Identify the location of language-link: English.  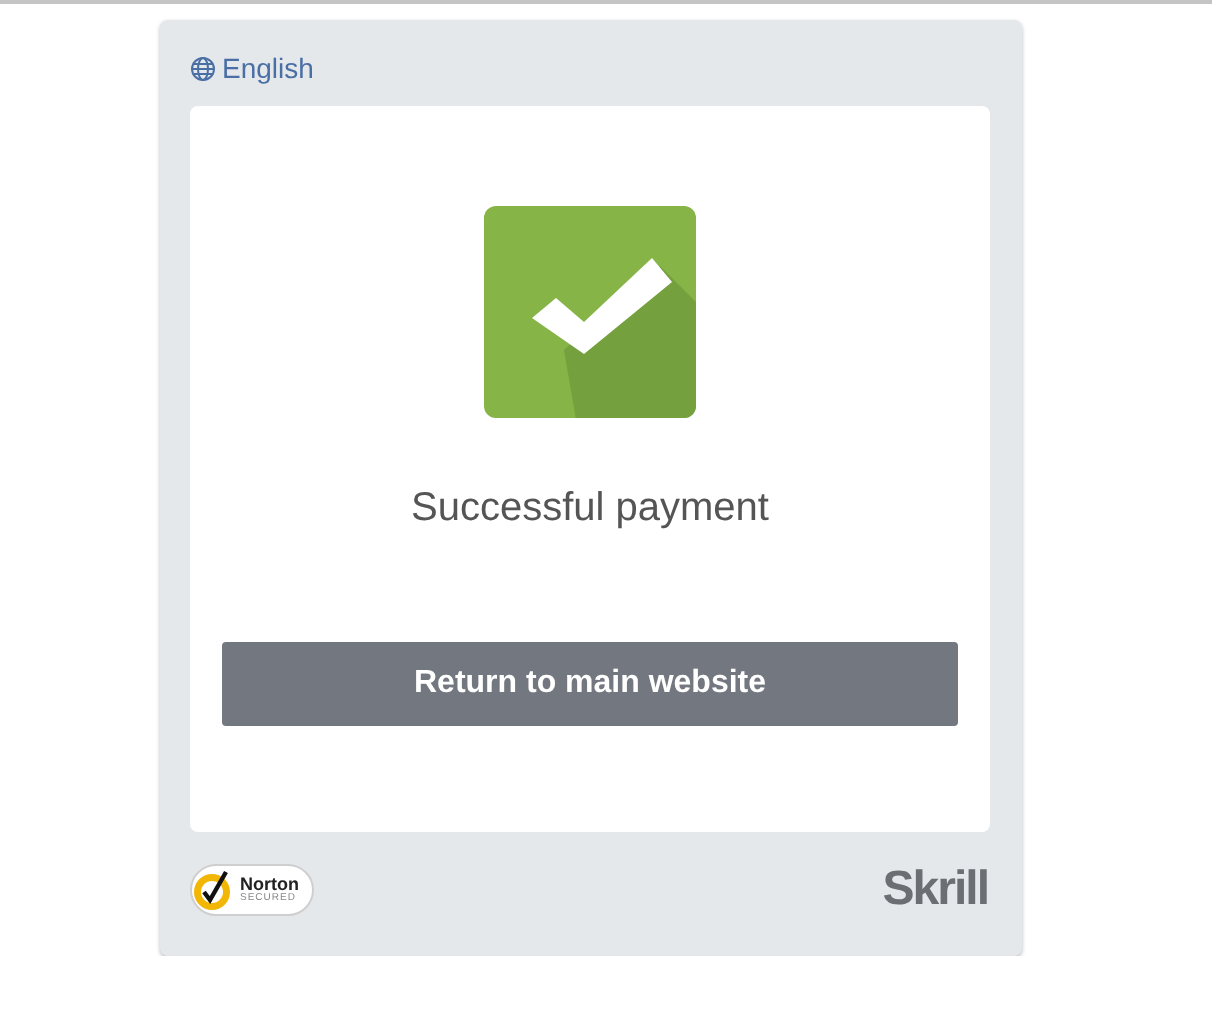
(252, 68).